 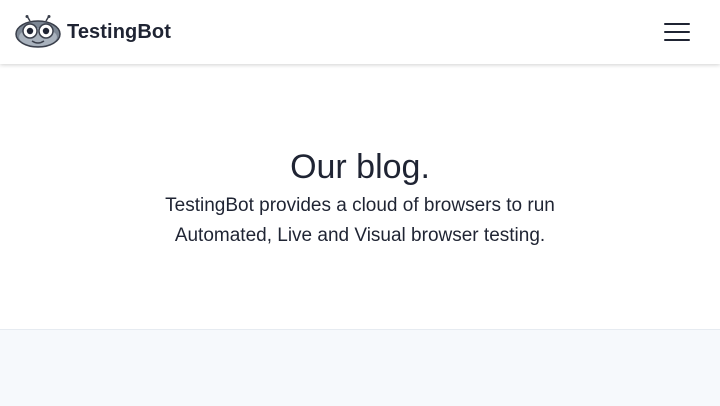 What do you see at coordinates (38, 31) in the screenshot?
I see `robot-logo-icon` at bounding box center [38, 31].